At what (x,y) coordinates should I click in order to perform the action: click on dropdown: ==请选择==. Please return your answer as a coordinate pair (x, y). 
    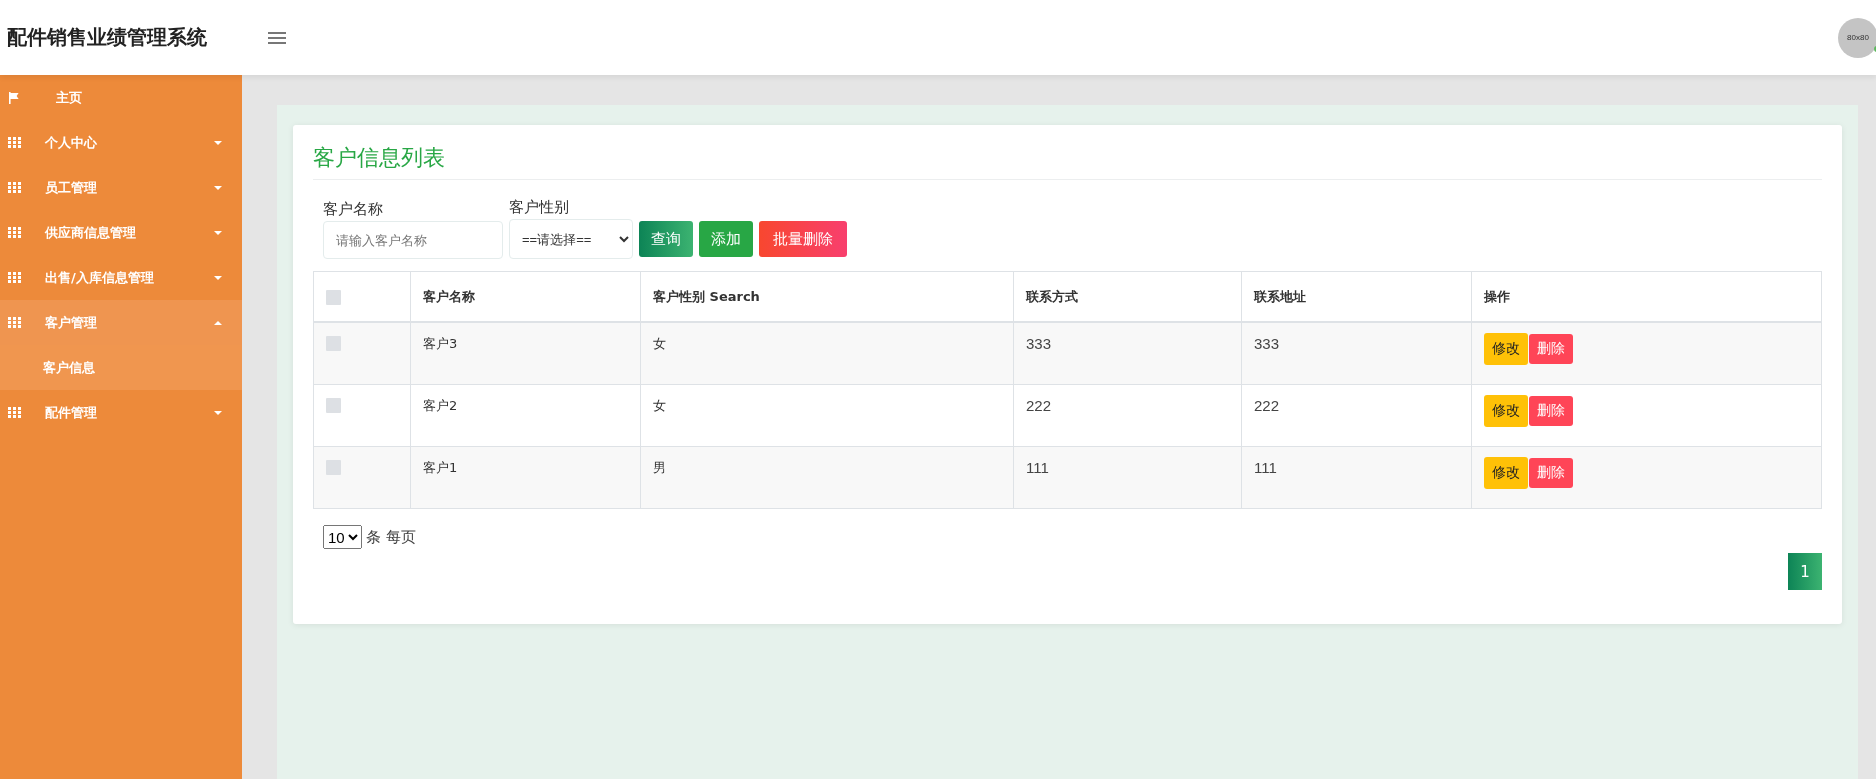
    Looking at the image, I should click on (571, 239).